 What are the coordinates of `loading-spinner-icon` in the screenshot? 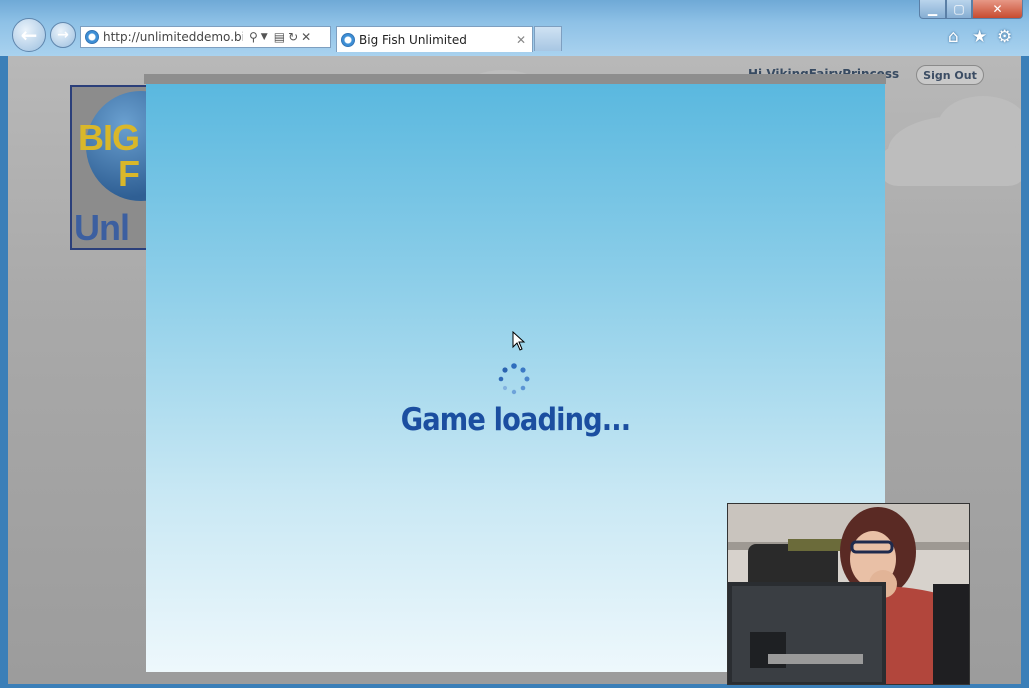 It's located at (514, 379).